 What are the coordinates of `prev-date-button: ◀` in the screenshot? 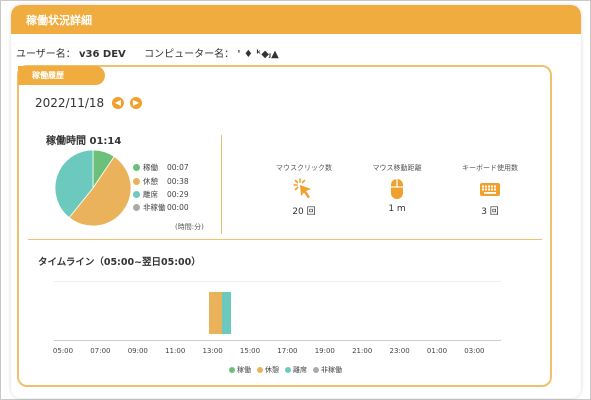 It's located at (118, 103).